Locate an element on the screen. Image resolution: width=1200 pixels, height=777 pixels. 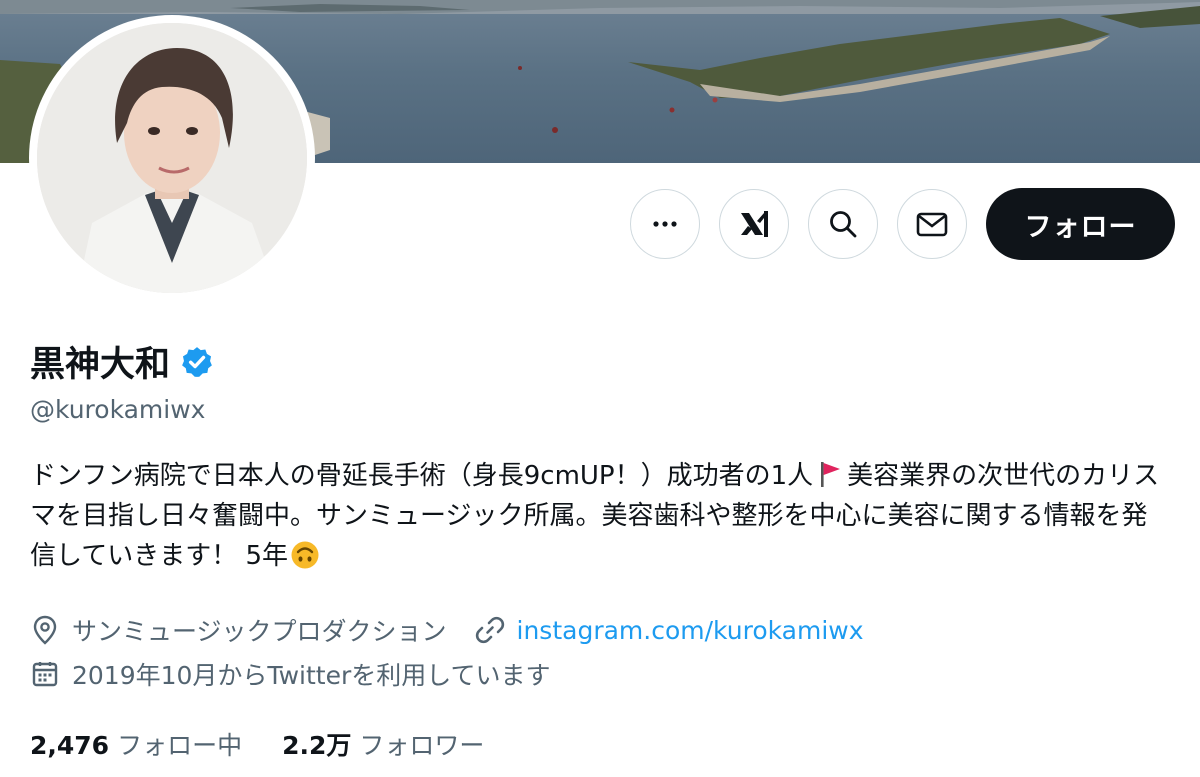
upside-down-face-icon is located at coordinates (305, 555).